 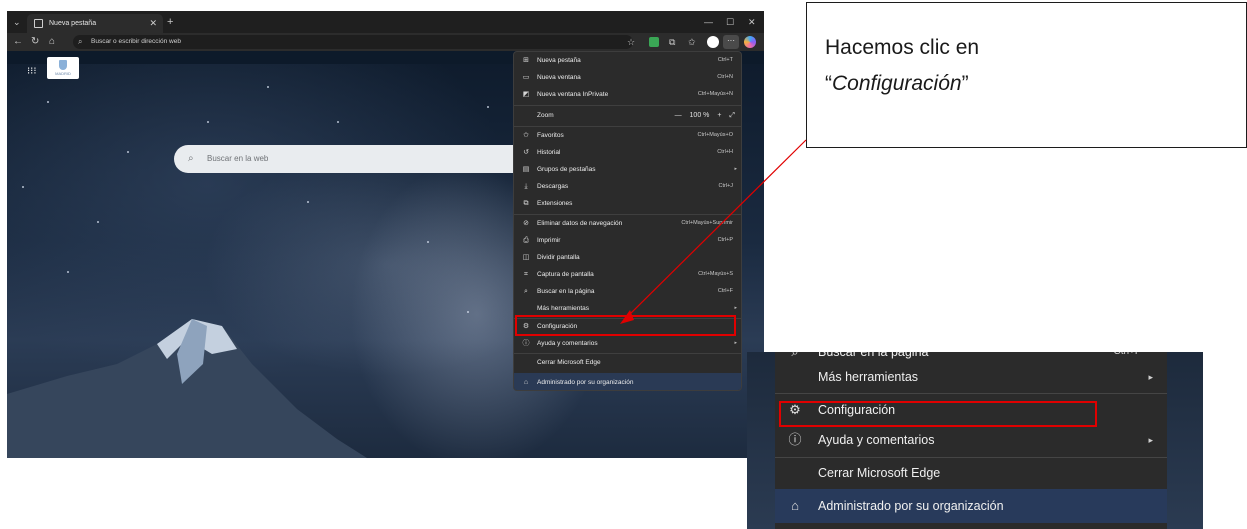 What do you see at coordinates (238, 158) in the screenshot?
I see `web-search-placeholder: Buscar en la web` at bounding box center [238, 158].